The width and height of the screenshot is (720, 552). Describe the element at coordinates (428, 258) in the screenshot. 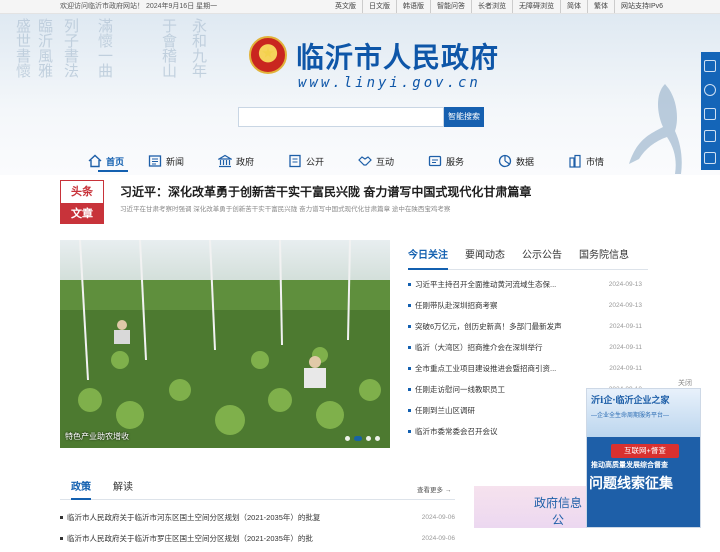

I see `tab-today-focus: 今日关注` at that location.